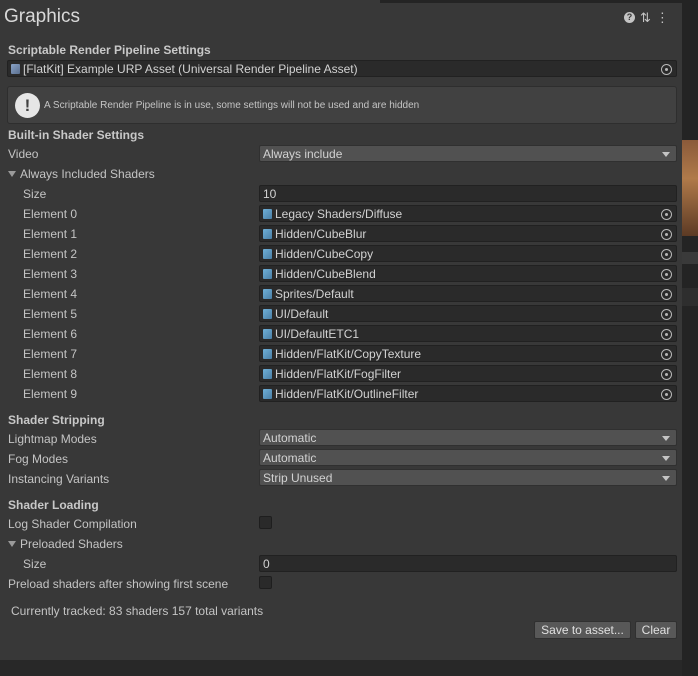 This screenshot has height=676, width=698. I want to click on always-size-value: 10, so click(270, 194).